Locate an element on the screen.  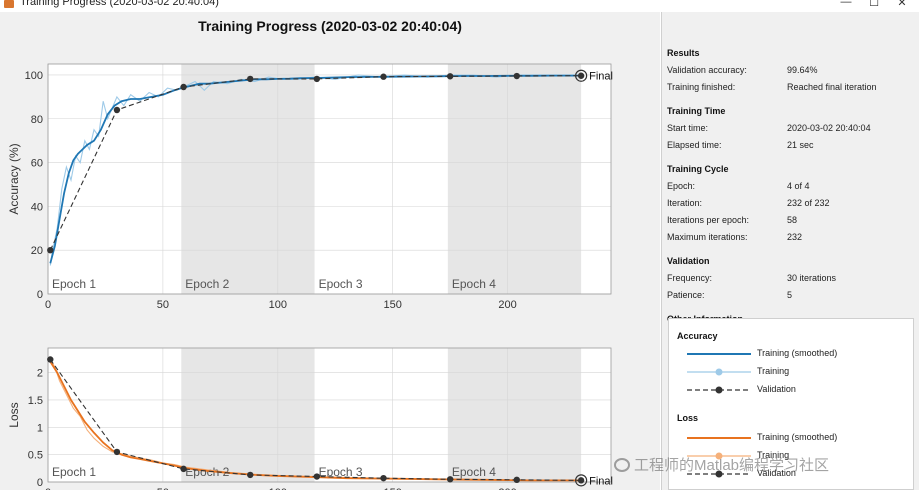
window-title: Training Progress (2020-03-02 20:40:04) is located at coordinates (119, 4).